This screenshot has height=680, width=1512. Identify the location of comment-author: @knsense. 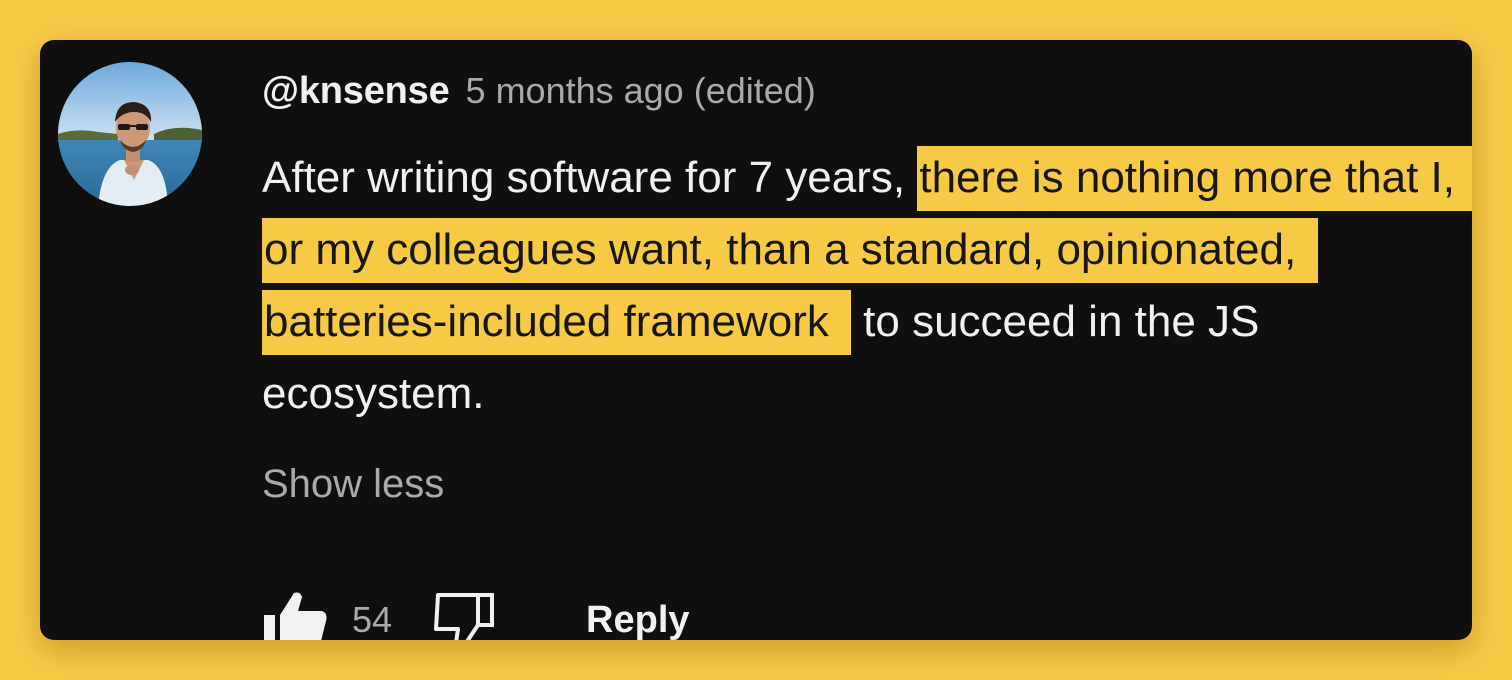
(356, 91).